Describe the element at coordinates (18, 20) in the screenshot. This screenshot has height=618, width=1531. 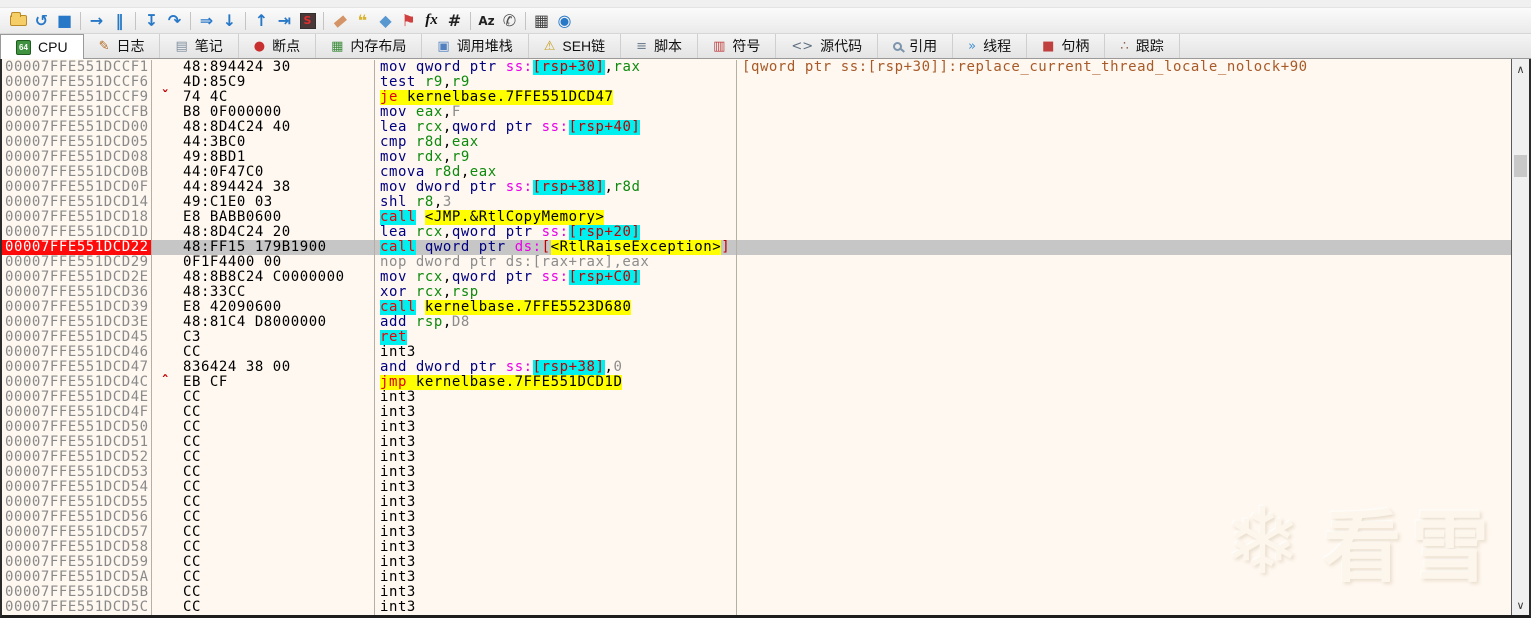
I see `open-file-icon` at that location.